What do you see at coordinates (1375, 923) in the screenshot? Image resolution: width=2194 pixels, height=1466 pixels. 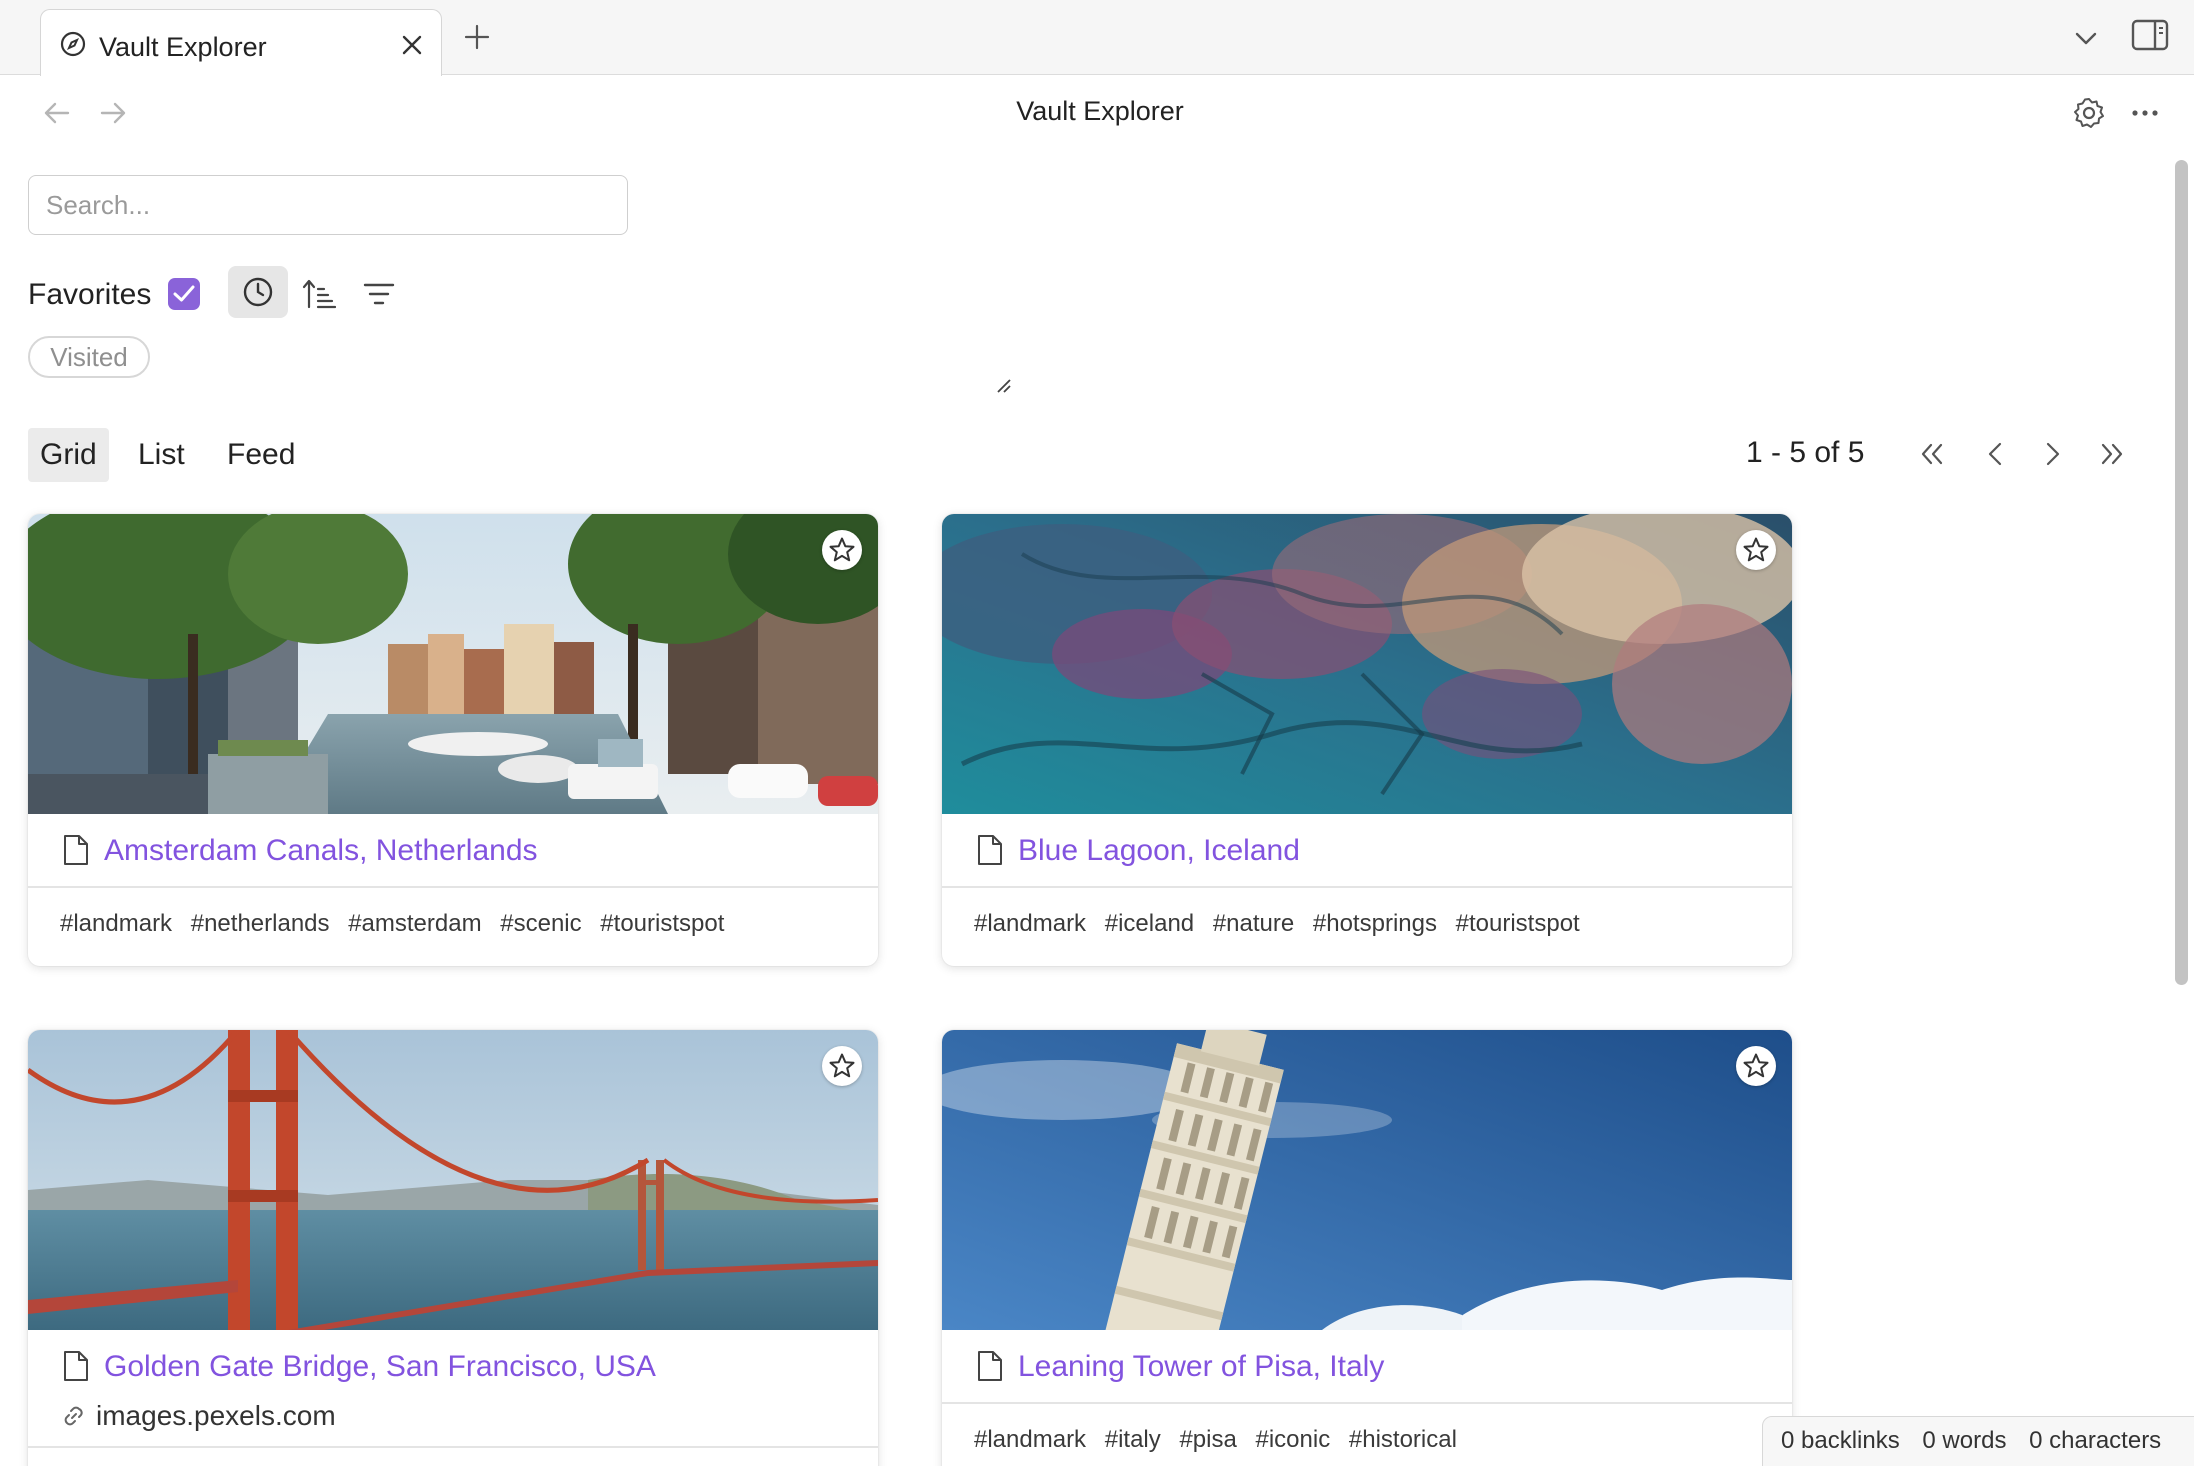 I see `tag-link: #hotsprings` at bounding box center [1375, 923].